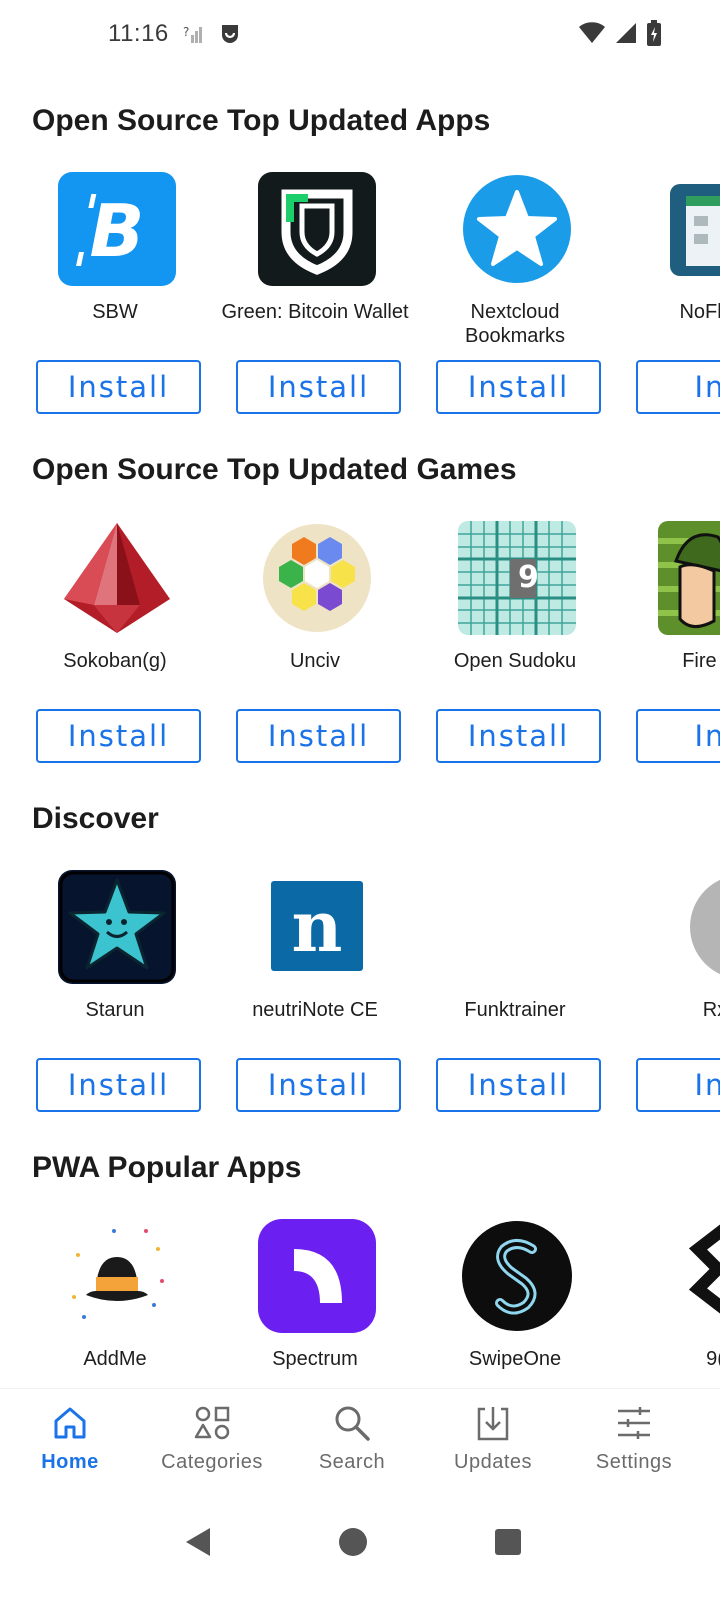 The height and width of the screenshot is (1600, 720). I want to click on svg-text: B, so click(117, 231).